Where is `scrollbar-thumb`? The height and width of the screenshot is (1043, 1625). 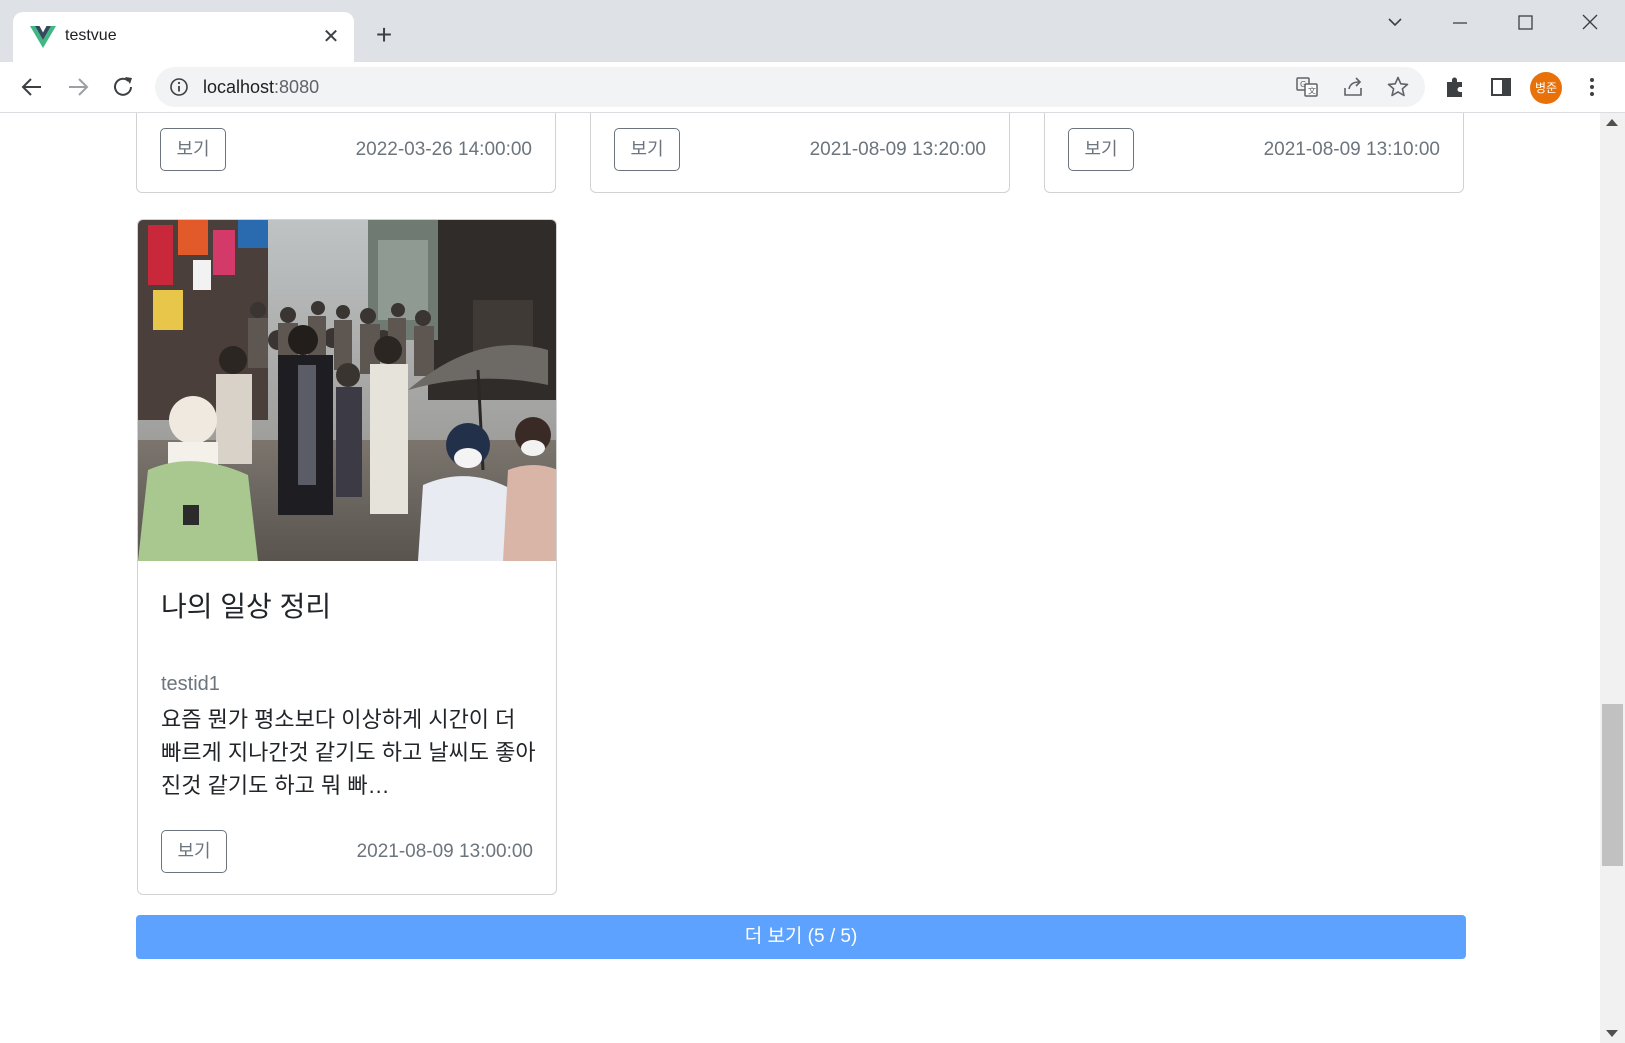
scrollbar-thumb is located at coordinates (1612, 785).